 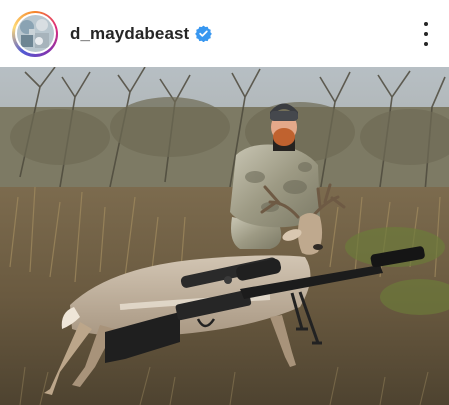 I want to click on avatar-image, so click(x=35, y=33).